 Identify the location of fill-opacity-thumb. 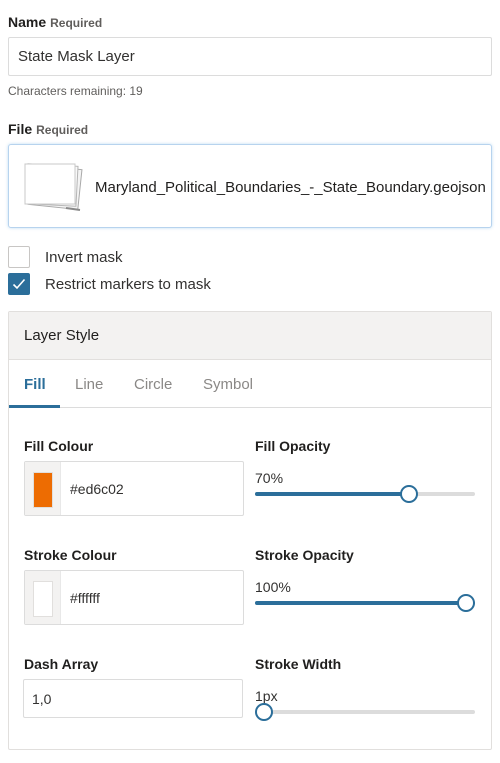
(409, 494).